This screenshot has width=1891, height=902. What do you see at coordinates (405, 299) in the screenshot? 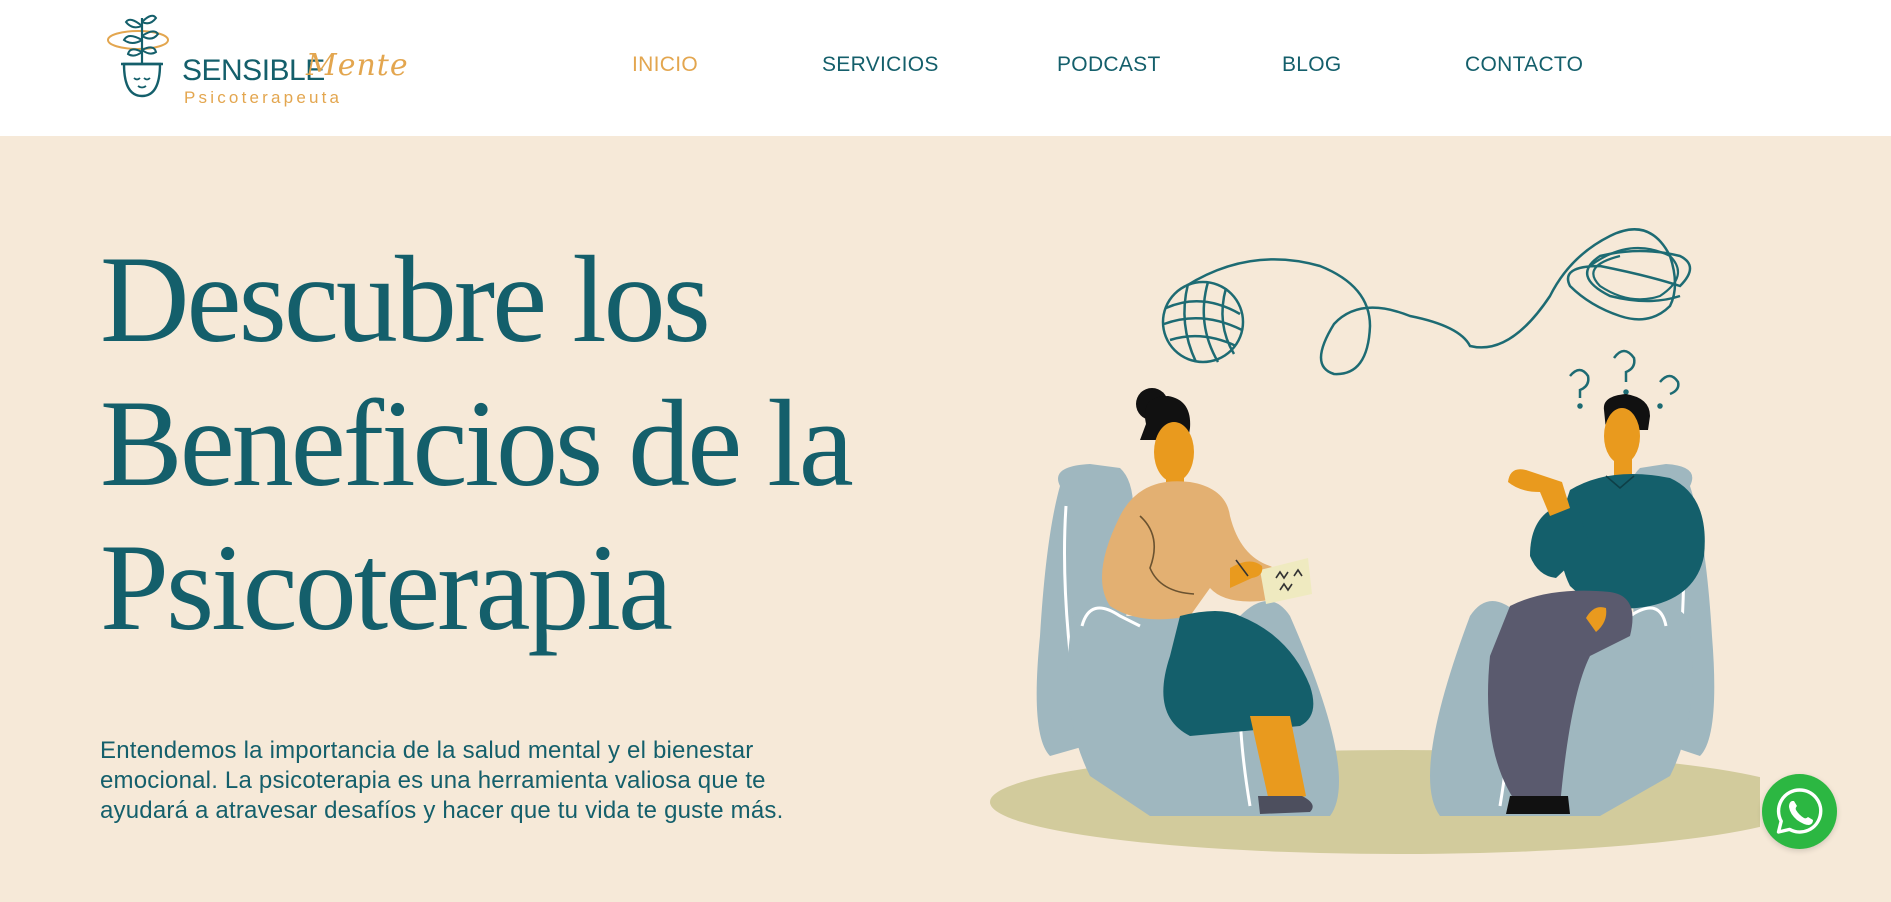
I see `hero-title-line: Descubre los` at bounding box center [405, 299].